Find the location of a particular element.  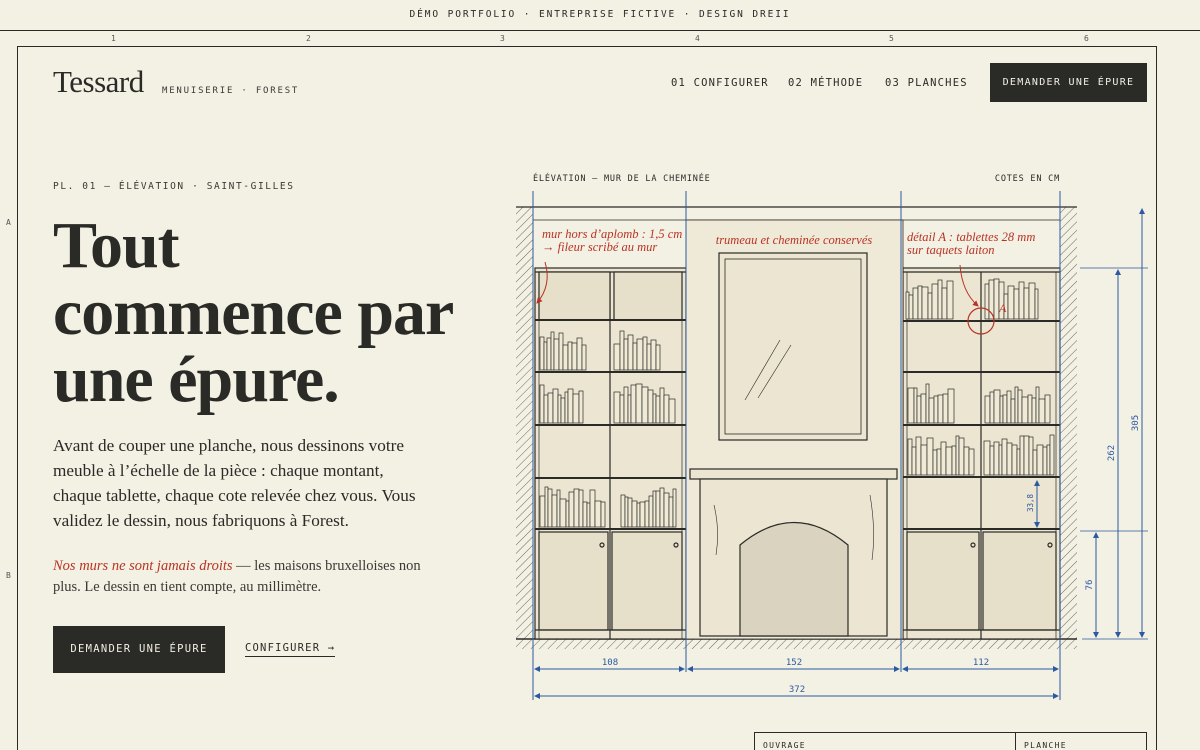

drawing-title: ÉLÉVATION — MUR DE LA CHEMINÉE is located at coordinates (622, 178).